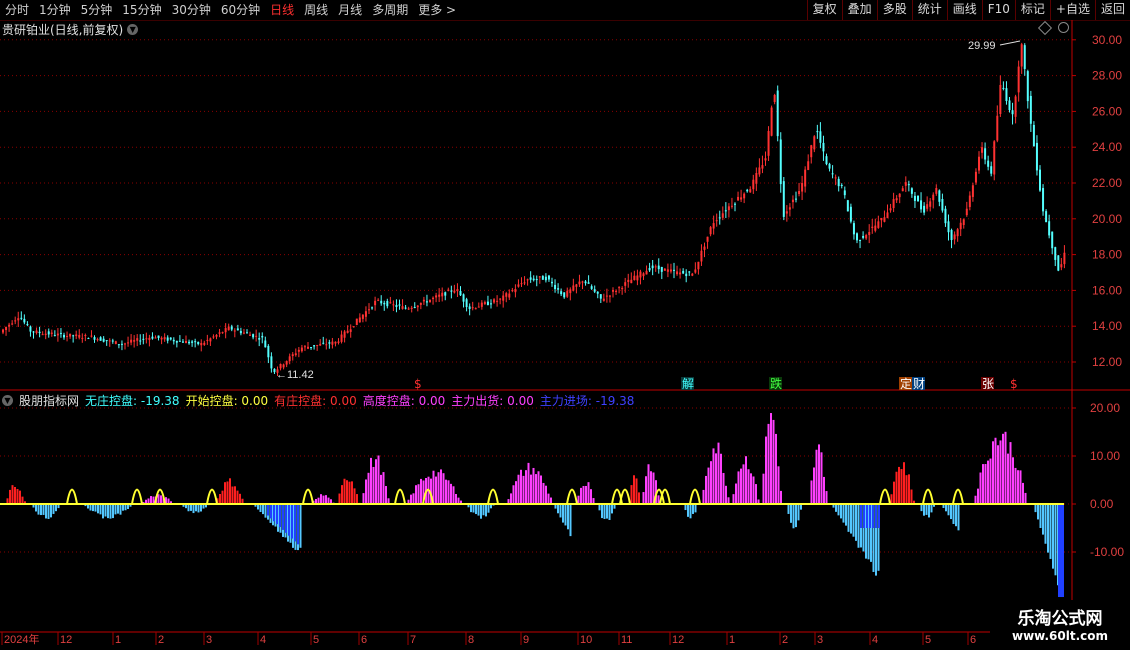 Image resolution: width=1130 pixels, height=650 pixels. Describe the element at coordinates (227, 401) in the screenshot. I see `indicator-item-1: 开始控盘: 0.00` at that location.